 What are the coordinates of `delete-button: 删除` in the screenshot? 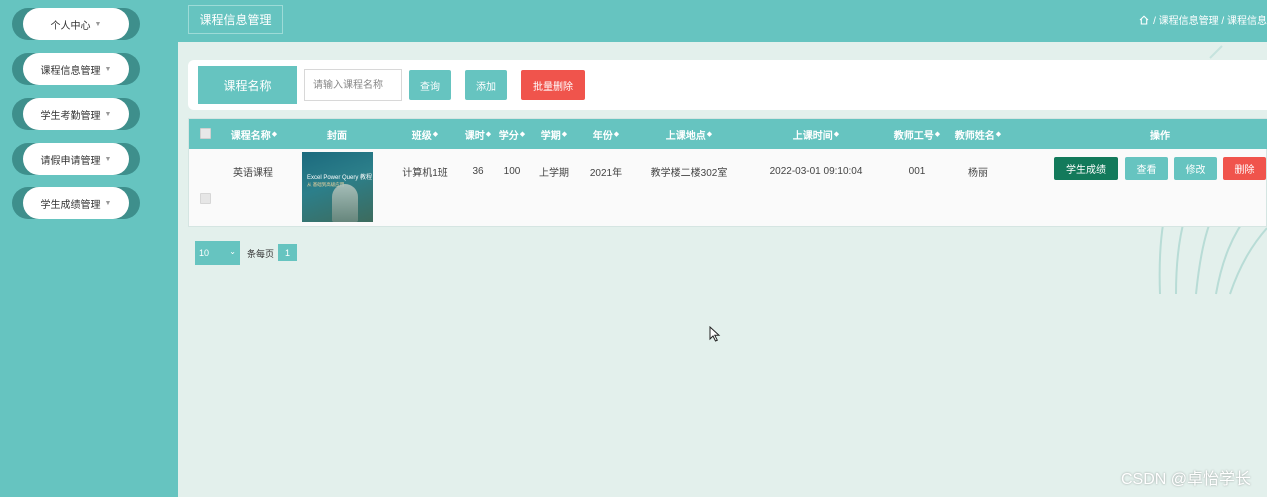 It's located at (1244, 168).